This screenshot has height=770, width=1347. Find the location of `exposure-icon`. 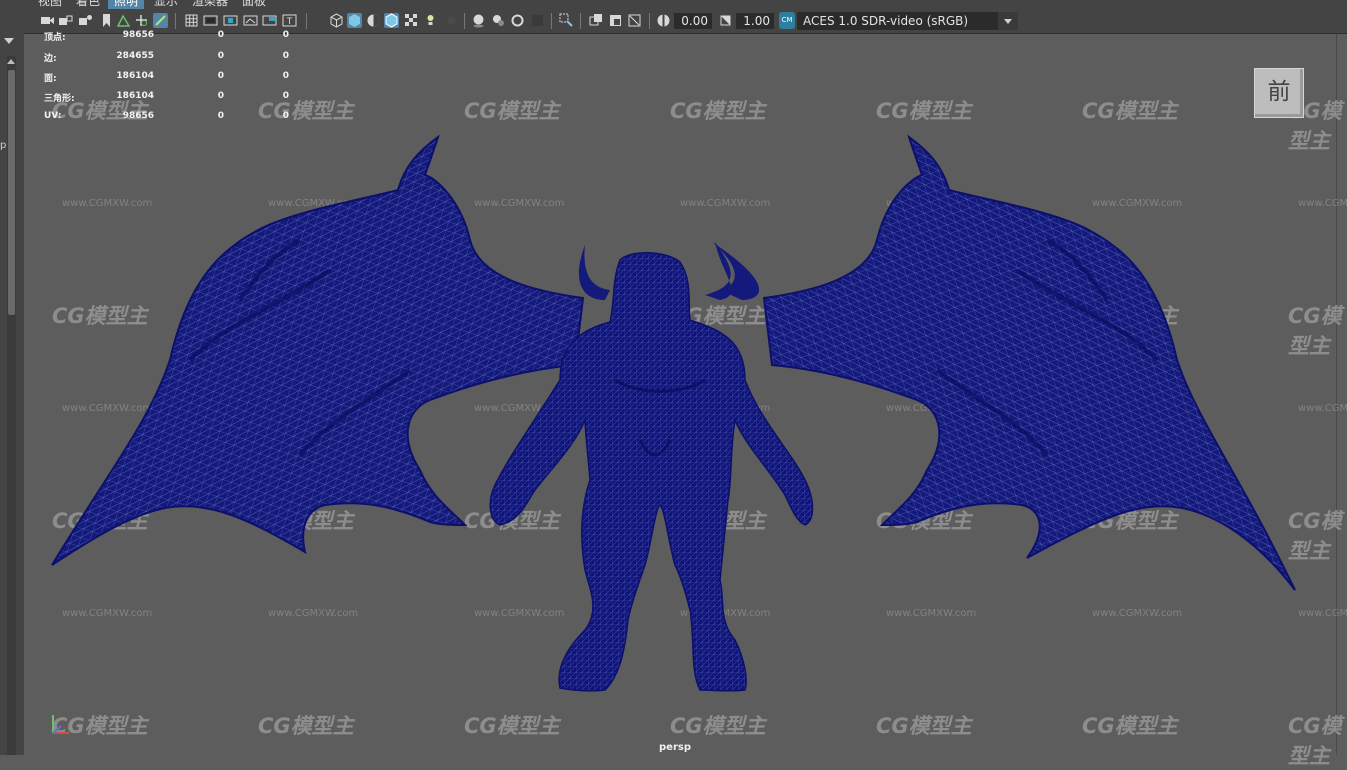

exposure-icon is located at coordinates (663, 20).